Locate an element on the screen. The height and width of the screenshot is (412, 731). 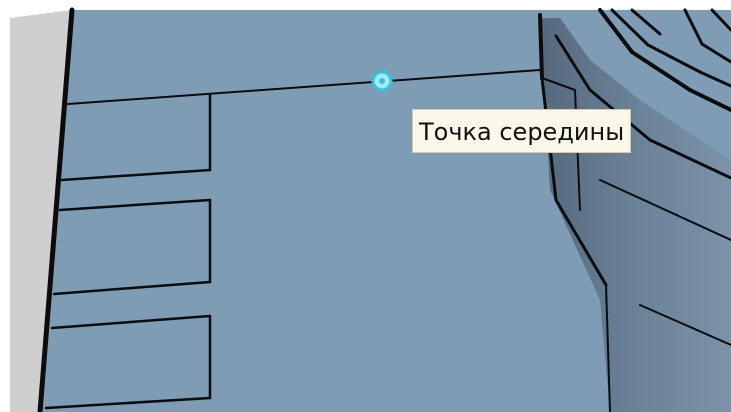
midpoint-snap-icon is located at coordinates (382, 81).